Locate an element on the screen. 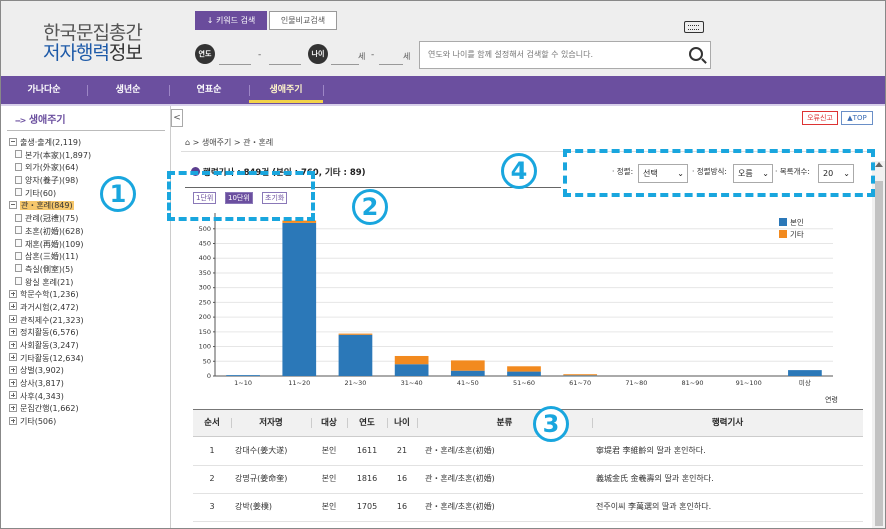  nav-divider is located at coordinates (323, 90).